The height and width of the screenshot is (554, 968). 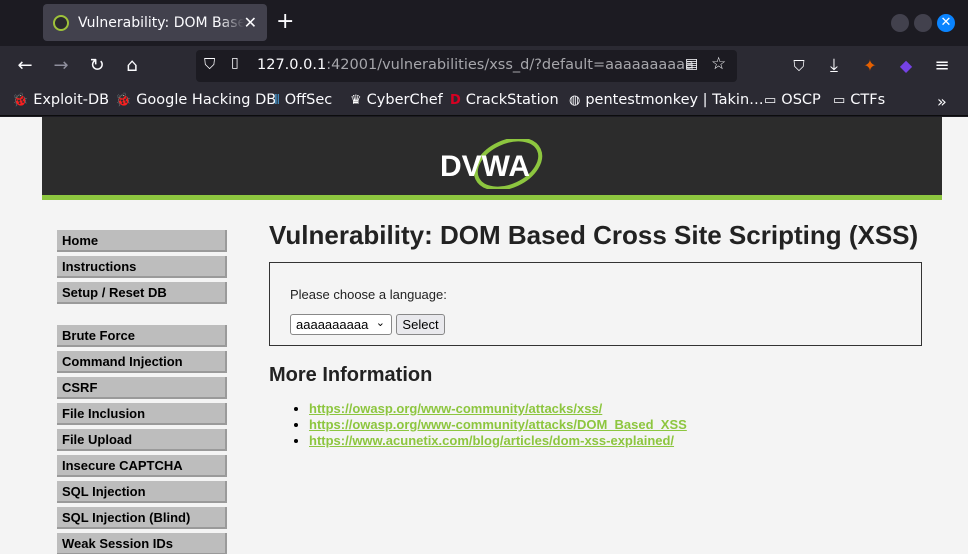 What do you see at coordinates (308, 100) in the screenshot?
I see `bookmark-label: OffSec` at bounding box center [308, 100].